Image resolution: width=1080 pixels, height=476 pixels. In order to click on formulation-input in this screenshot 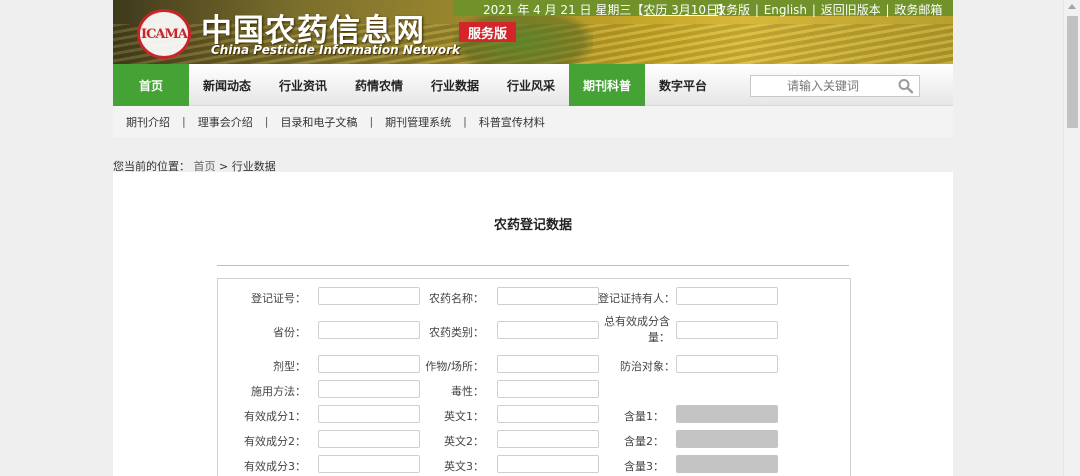, I will do `click(369, 364)`.